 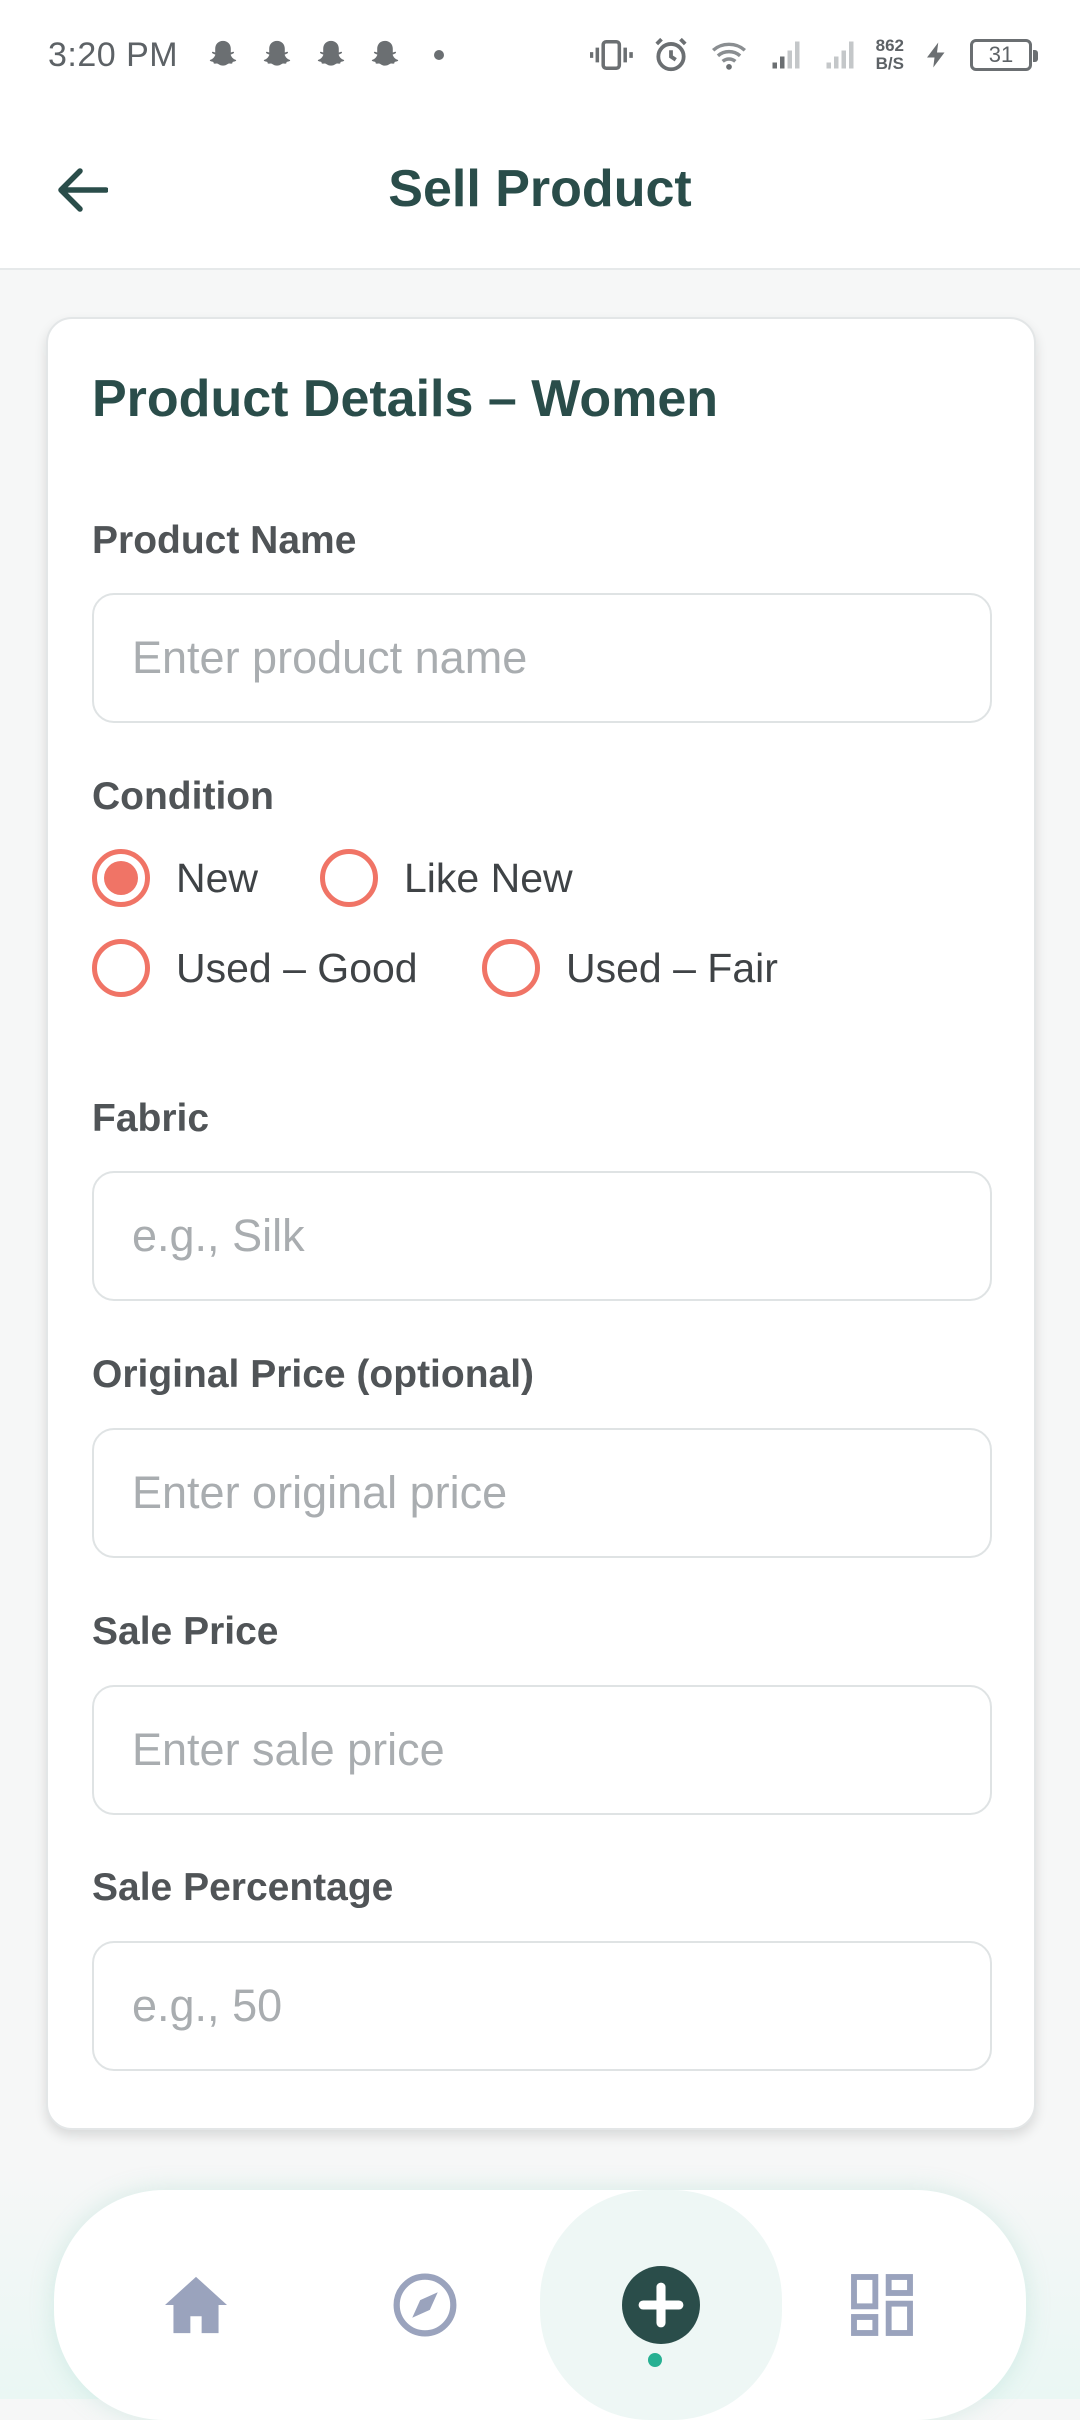 I want to click on card-title: Product Details – Women, so click(x=405, y=399).